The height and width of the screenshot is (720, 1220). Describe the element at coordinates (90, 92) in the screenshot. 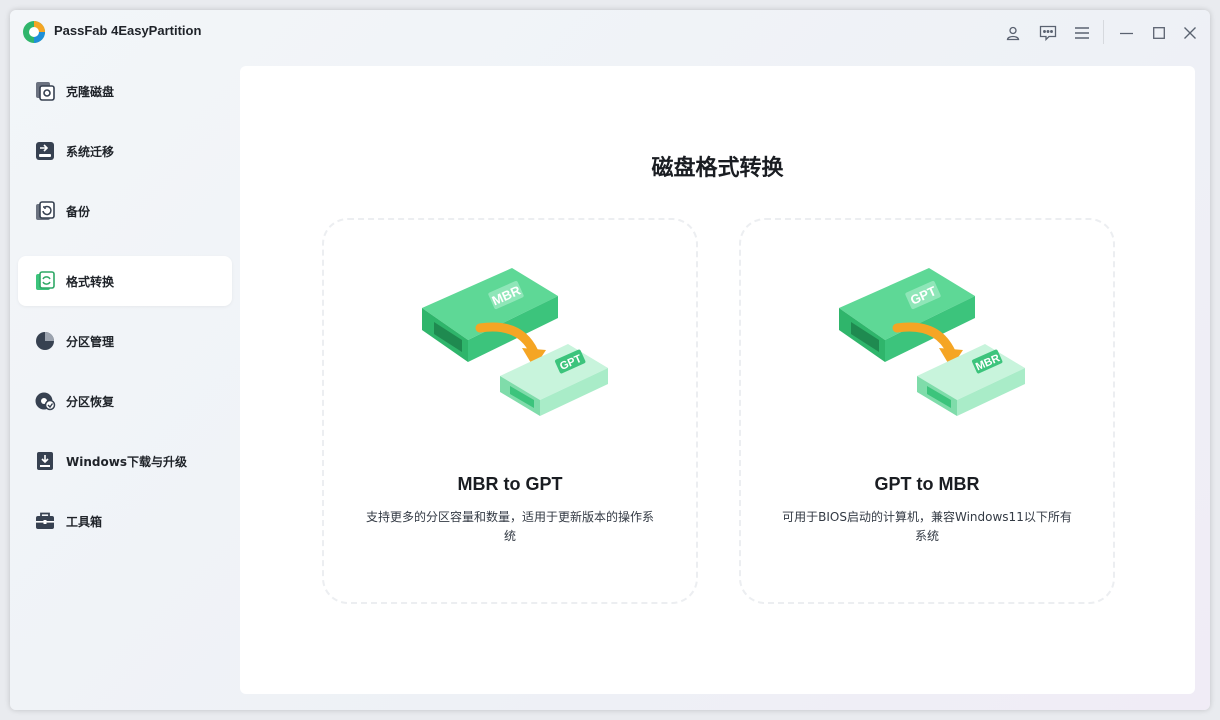

I see `sidebar-item-label: 克隆磁盘` at that location.